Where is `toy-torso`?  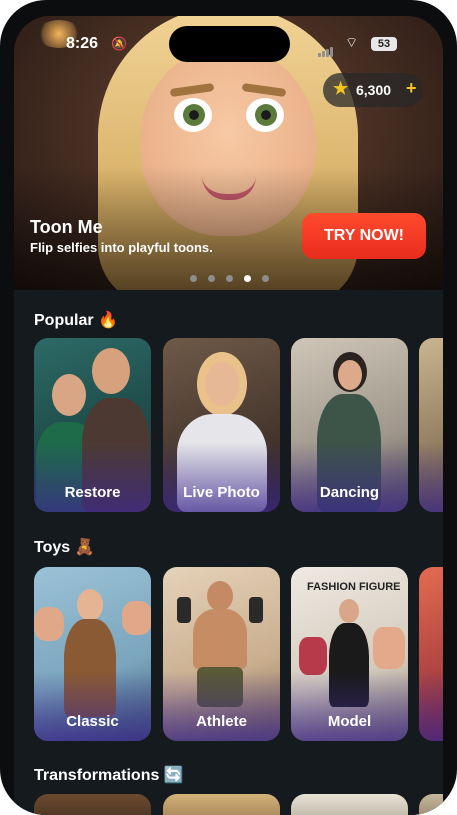
toy-torso is located at coordinates (220, 639).